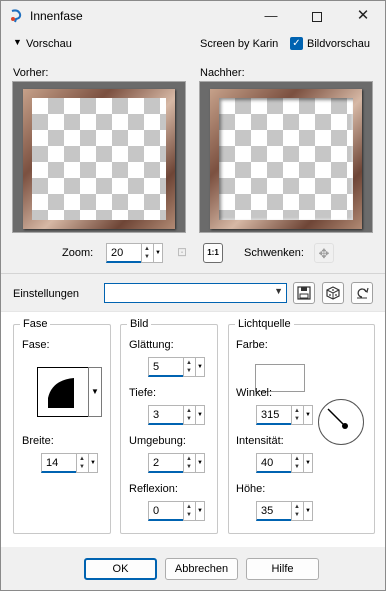 This screenshot has height=591, width=386. I want to click on separator, so click(193, 273).